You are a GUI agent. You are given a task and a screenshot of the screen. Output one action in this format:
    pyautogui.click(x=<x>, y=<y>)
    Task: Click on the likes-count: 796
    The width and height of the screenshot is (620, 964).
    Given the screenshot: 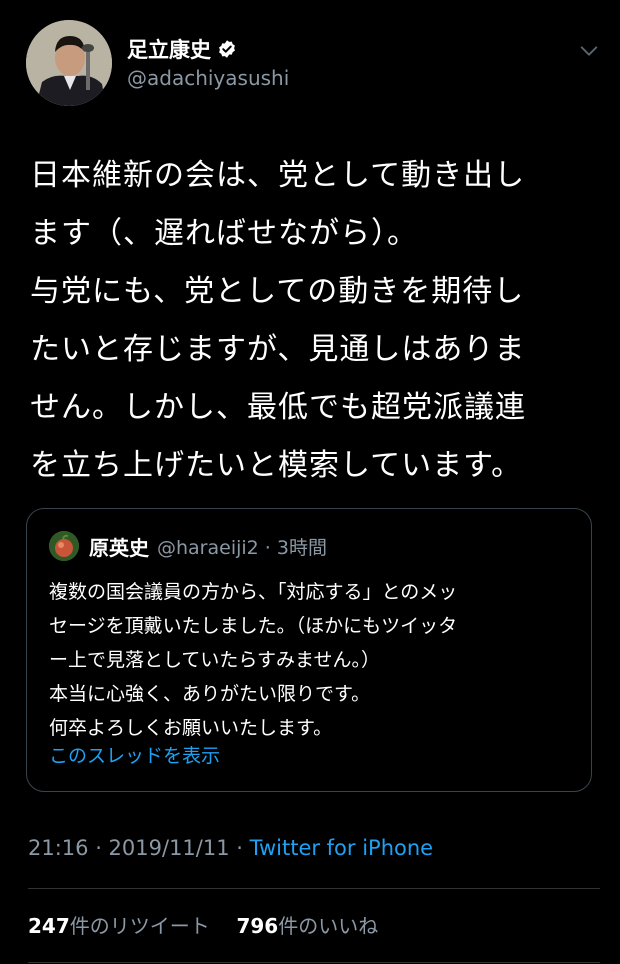 What is the action you would take?
    pyautogui.click(x=257, y=926)
    